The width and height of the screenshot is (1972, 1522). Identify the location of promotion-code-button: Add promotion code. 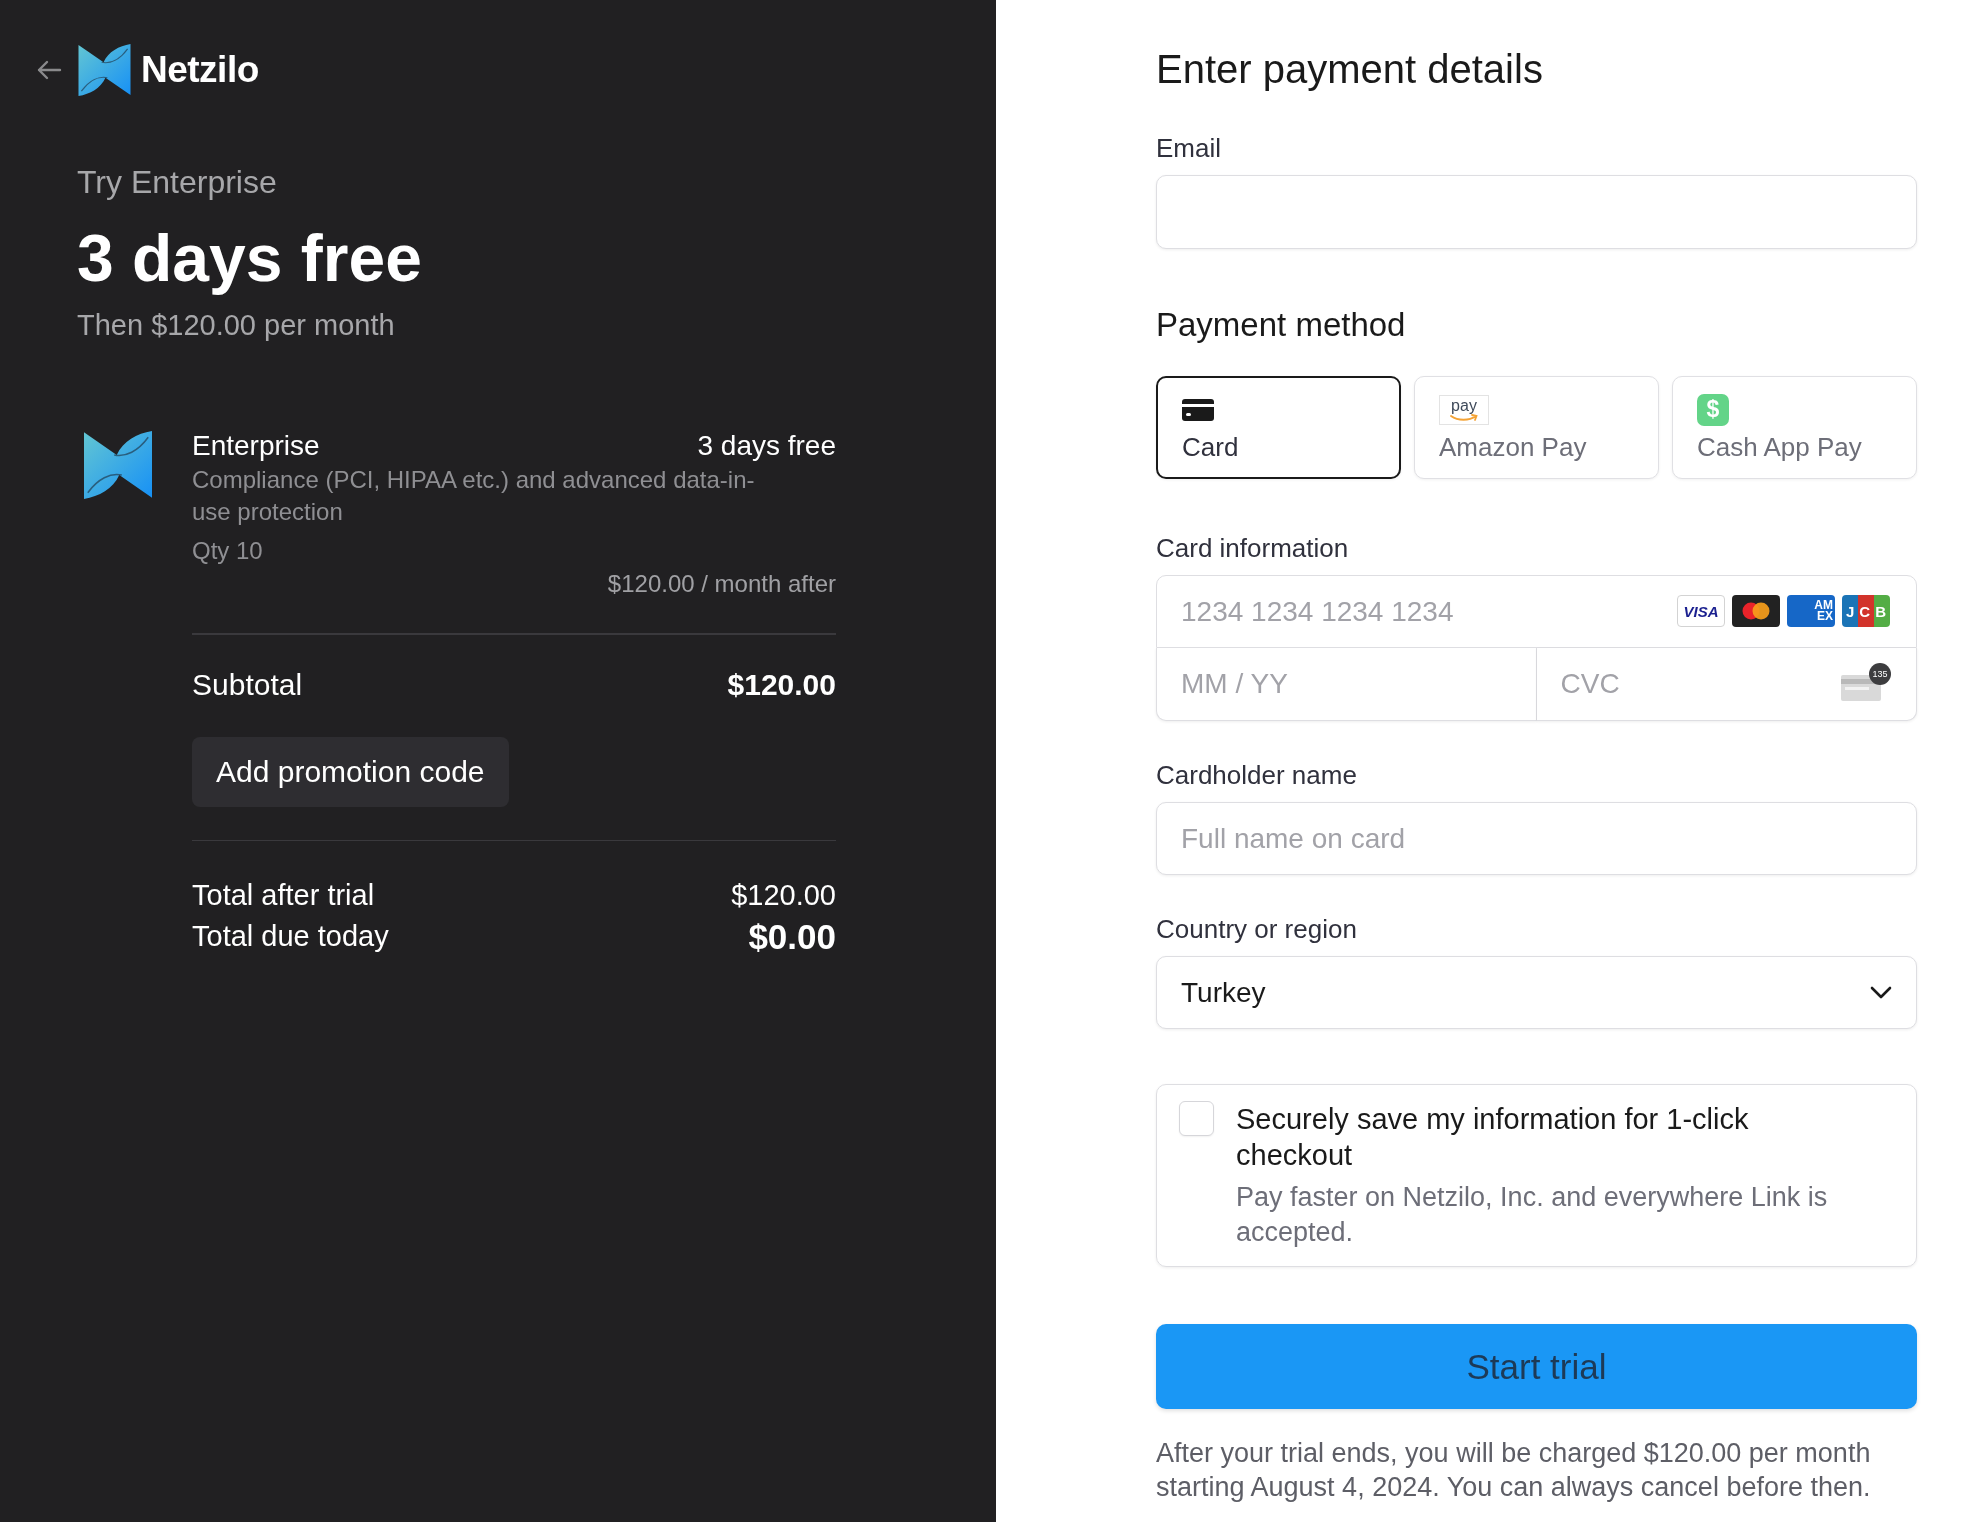
(350, 771).